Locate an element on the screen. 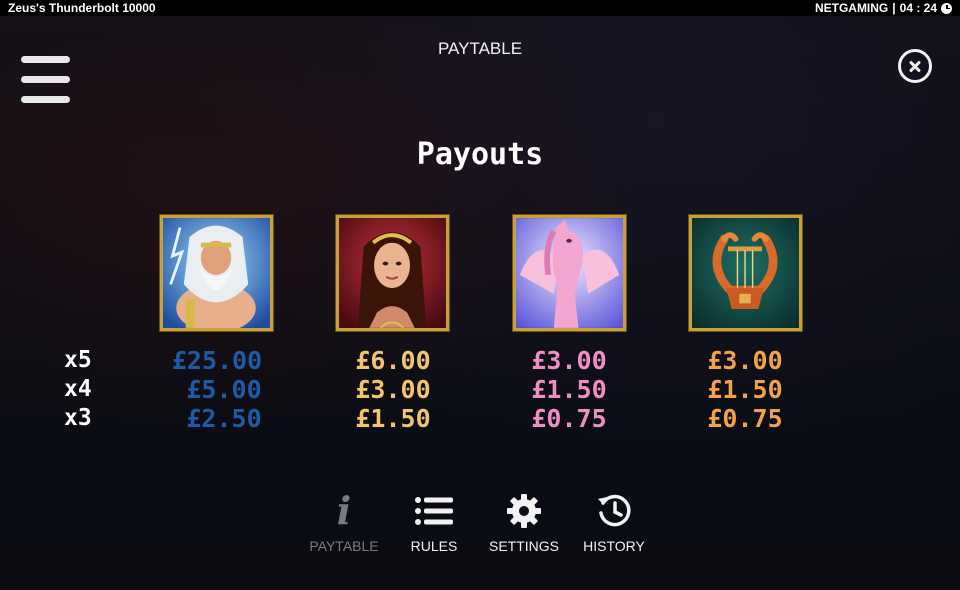  payout-column-goddess: £6.00 £3.00 £1.50 is located at coordinates (393, 389).